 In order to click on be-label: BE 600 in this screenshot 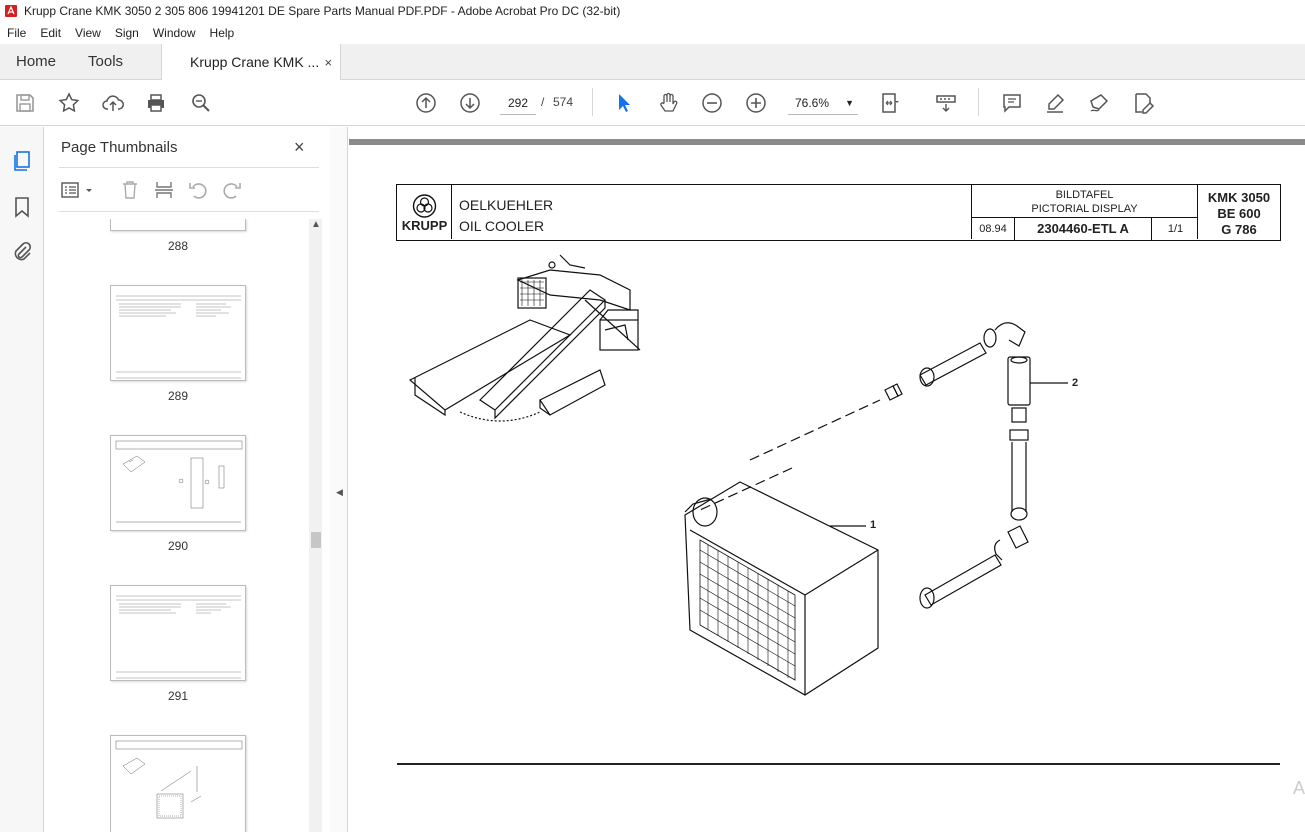, I will do `click(1239, 213)`.